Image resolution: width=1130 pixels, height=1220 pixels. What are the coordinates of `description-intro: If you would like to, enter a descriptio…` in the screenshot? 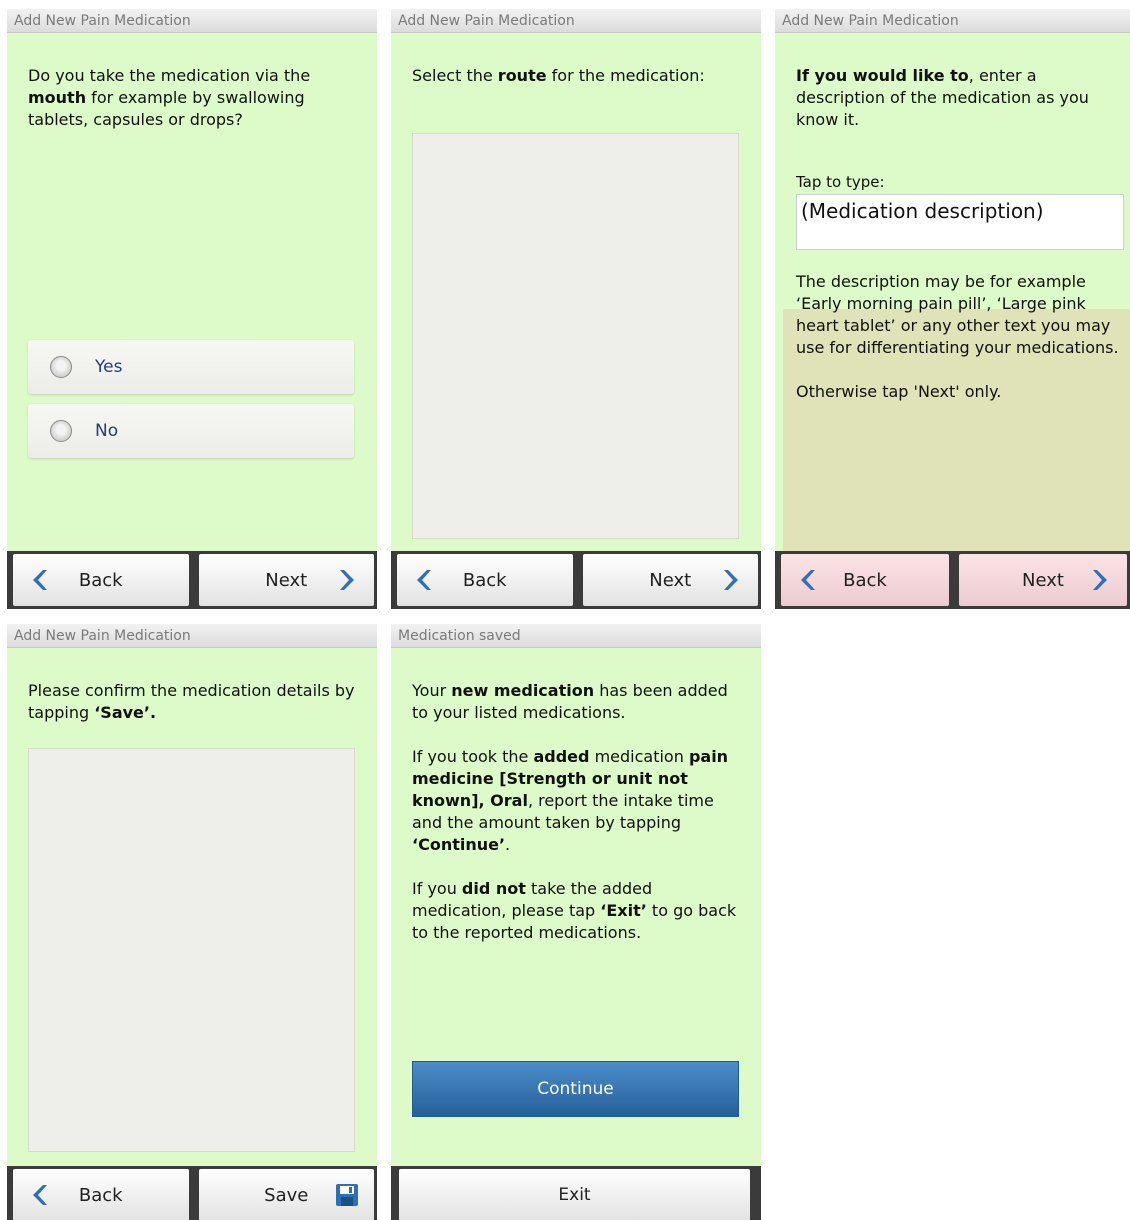 It's located at (942, 97).